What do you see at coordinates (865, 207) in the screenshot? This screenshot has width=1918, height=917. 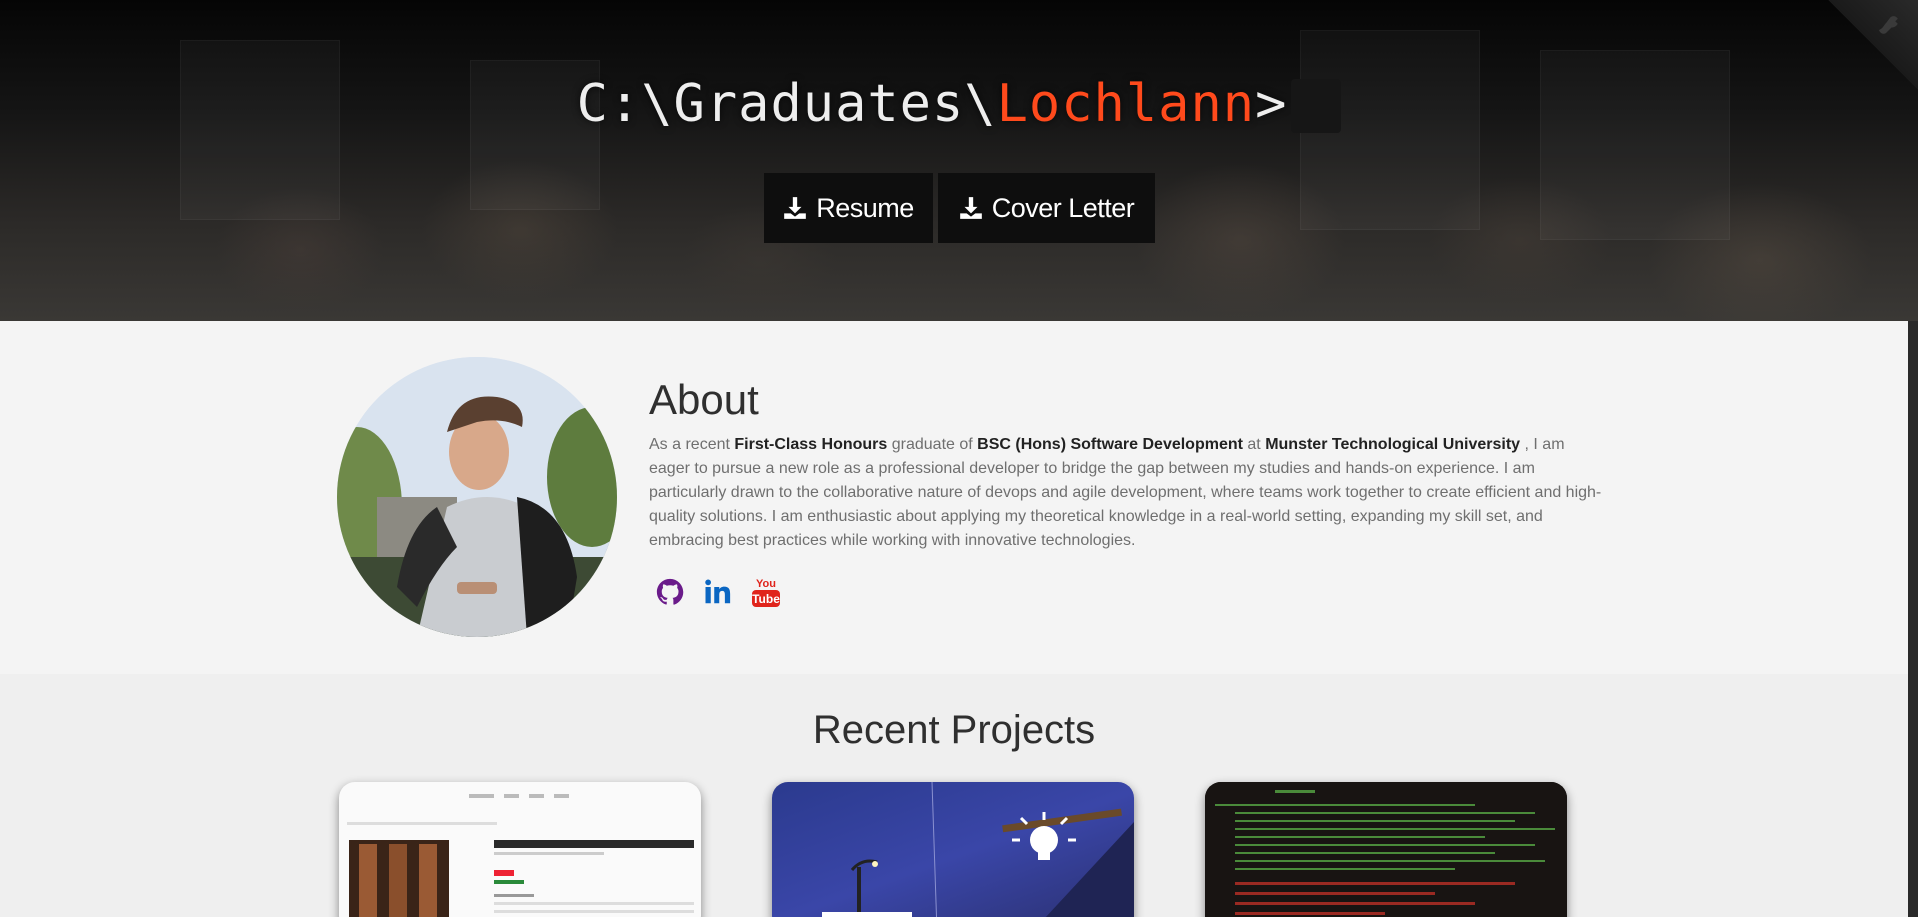 I see `resume-label: Resume` at bounding box center [865, 207].